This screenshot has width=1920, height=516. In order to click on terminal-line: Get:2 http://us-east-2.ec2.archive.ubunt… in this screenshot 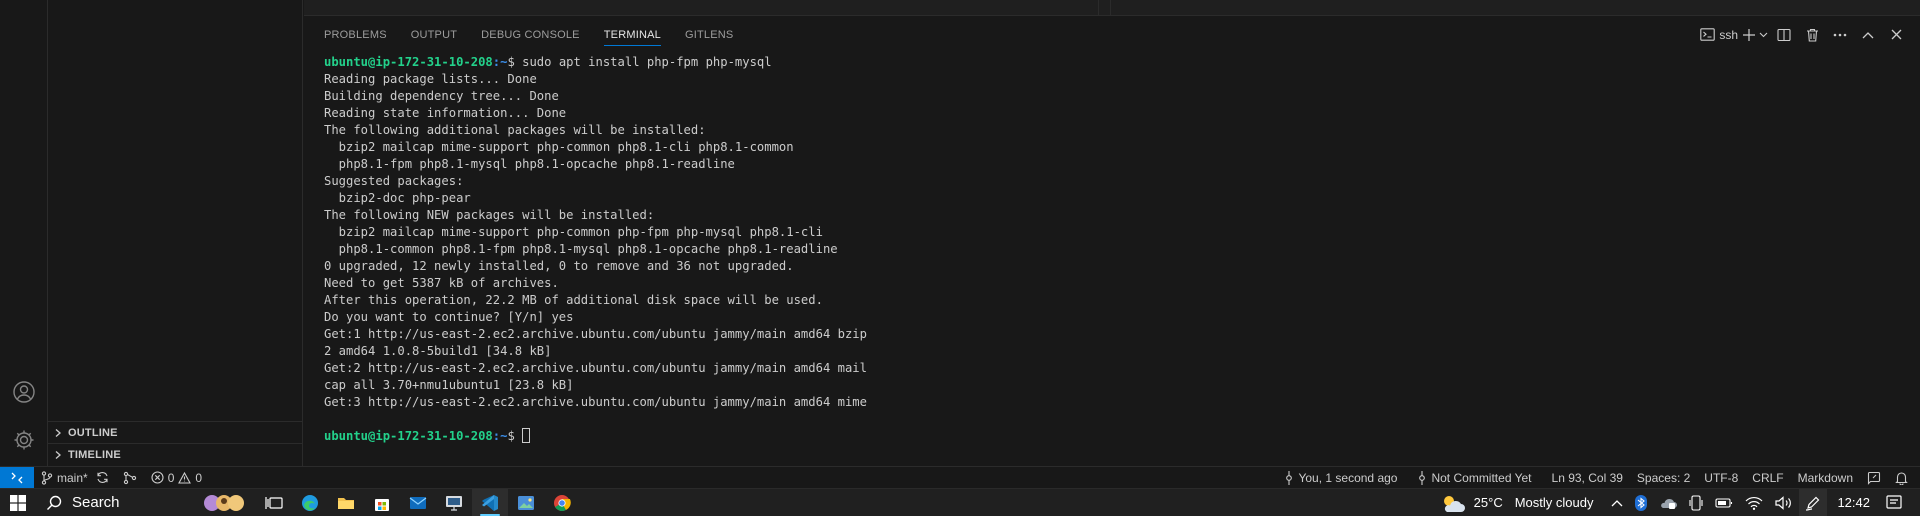, I will do `click(595, 368)`.